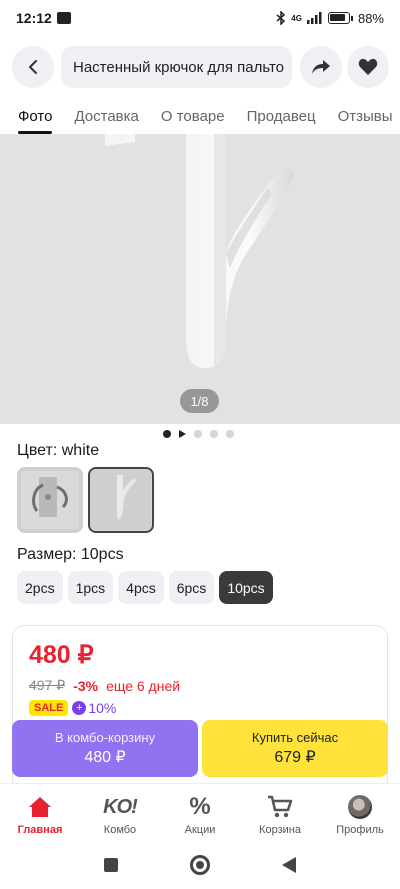 This screenshot has width=400, height=889. I want to click on home-circle-icon, so click(200, 865).